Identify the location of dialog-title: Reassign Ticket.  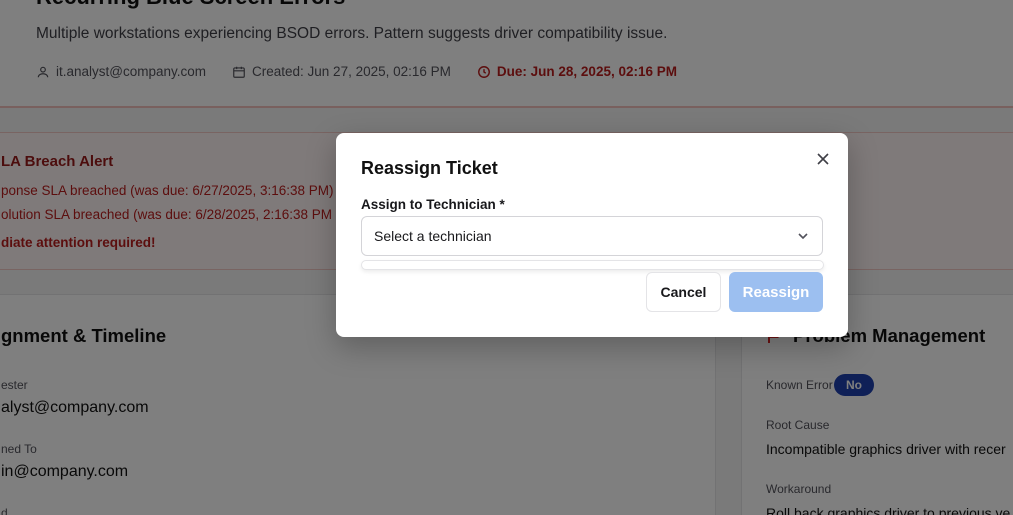
(429, 168).